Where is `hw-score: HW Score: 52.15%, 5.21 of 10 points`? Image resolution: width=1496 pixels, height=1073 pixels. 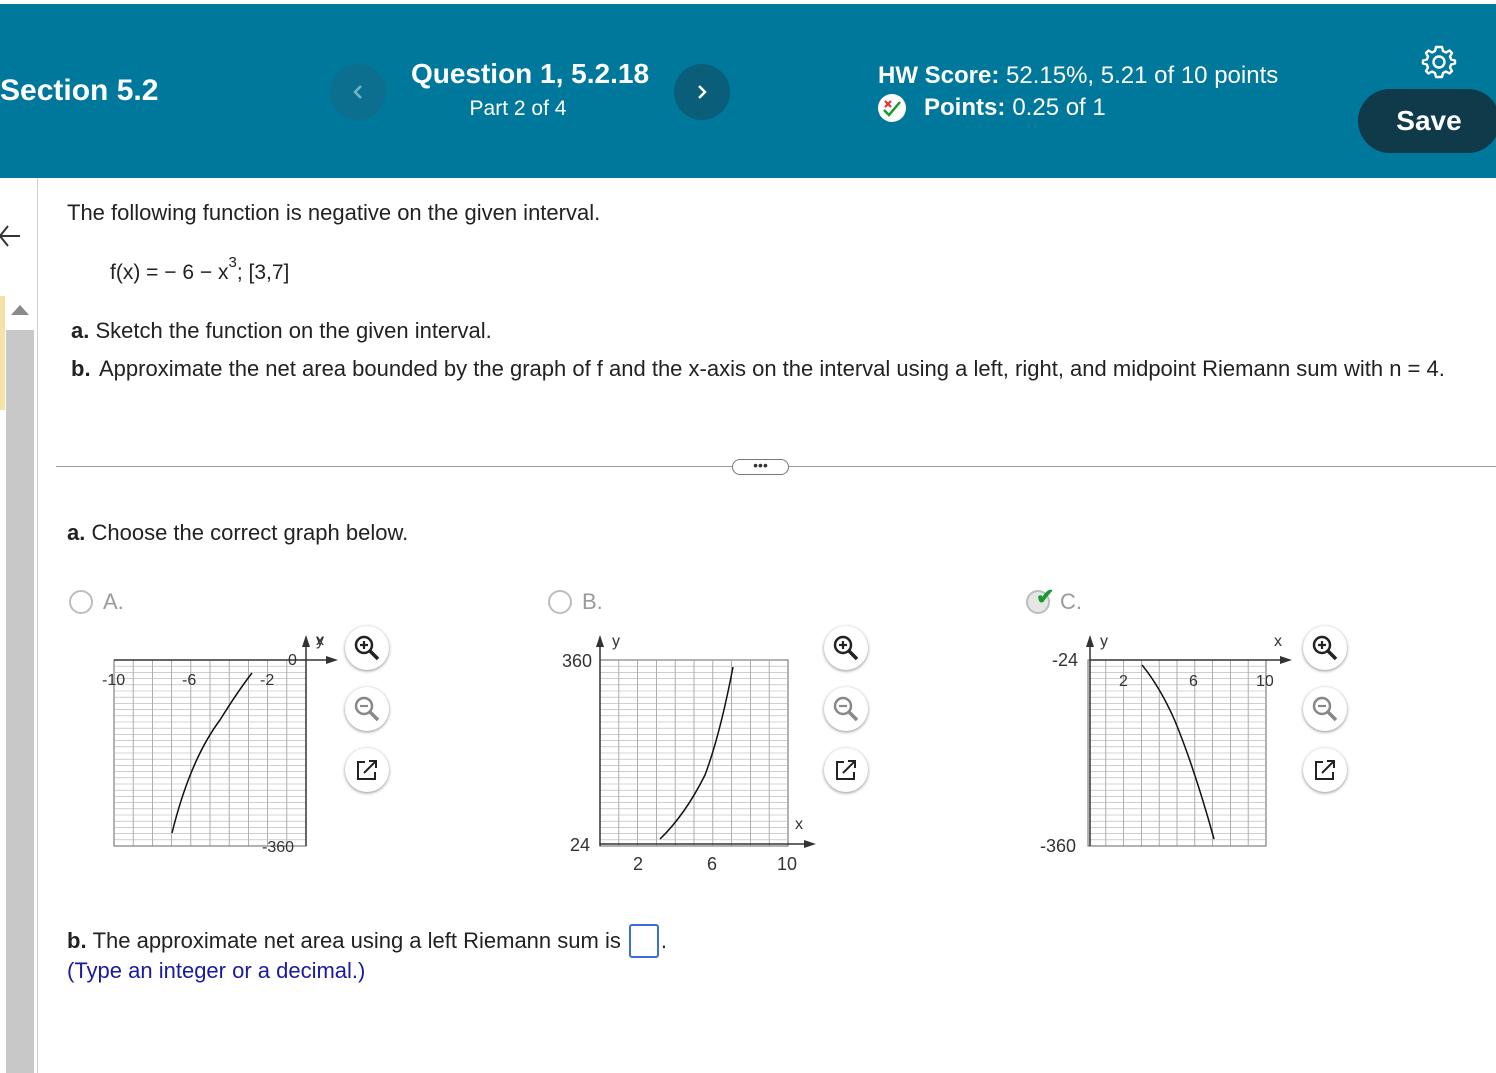
hw-score: HW Score: 52.15%, 5.21 of 10 points is located at coordinates (1078, 76).